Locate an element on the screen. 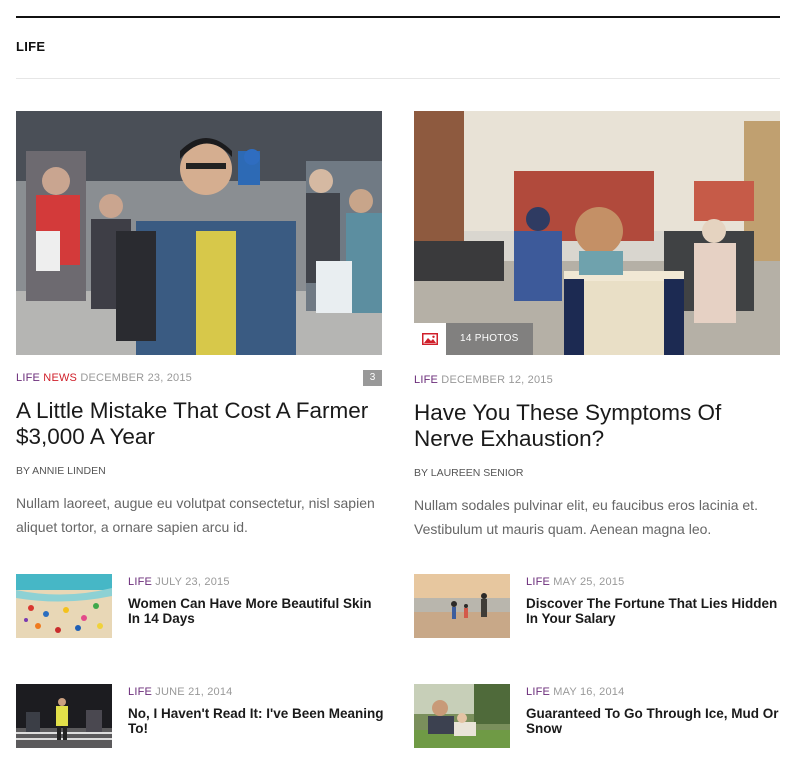 This screenshot has width=796, height=780. featured-2-byline: BY LAUREEN SENIOR is located at coordinates (469, 473).